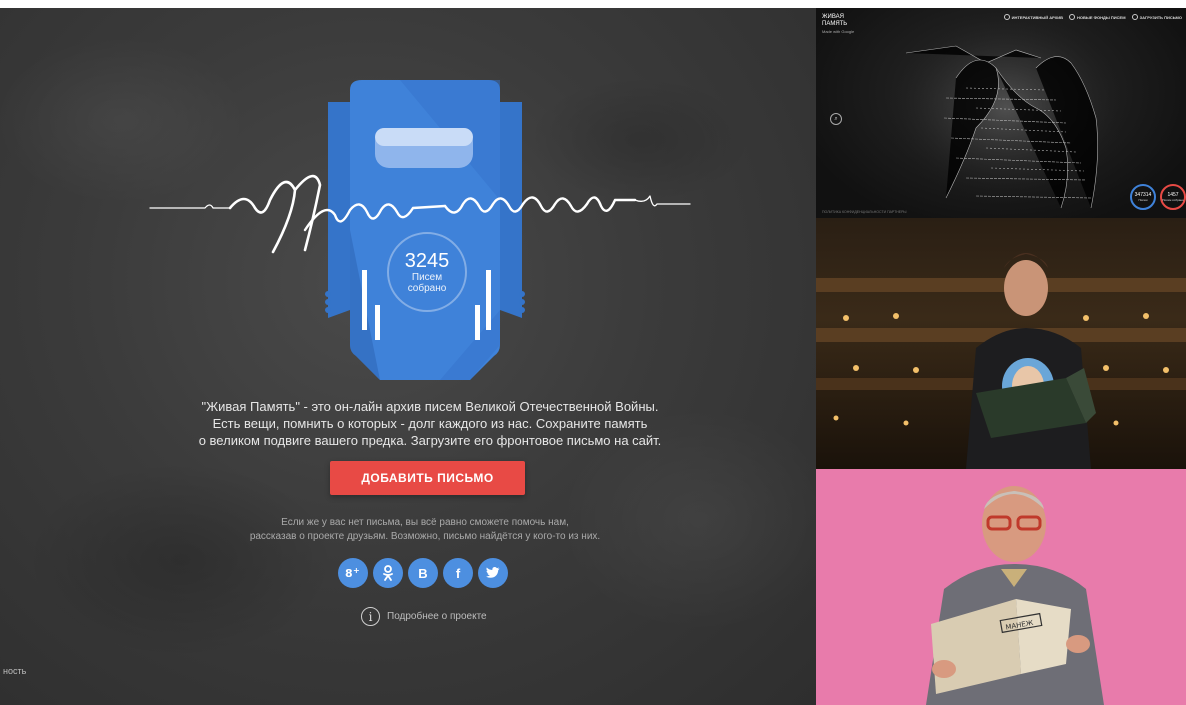 This screenshot has width=1186, height=705. Describe the element at coordinates (427, 261) in the screenshot. I see `letters-count: 3245` at that location.